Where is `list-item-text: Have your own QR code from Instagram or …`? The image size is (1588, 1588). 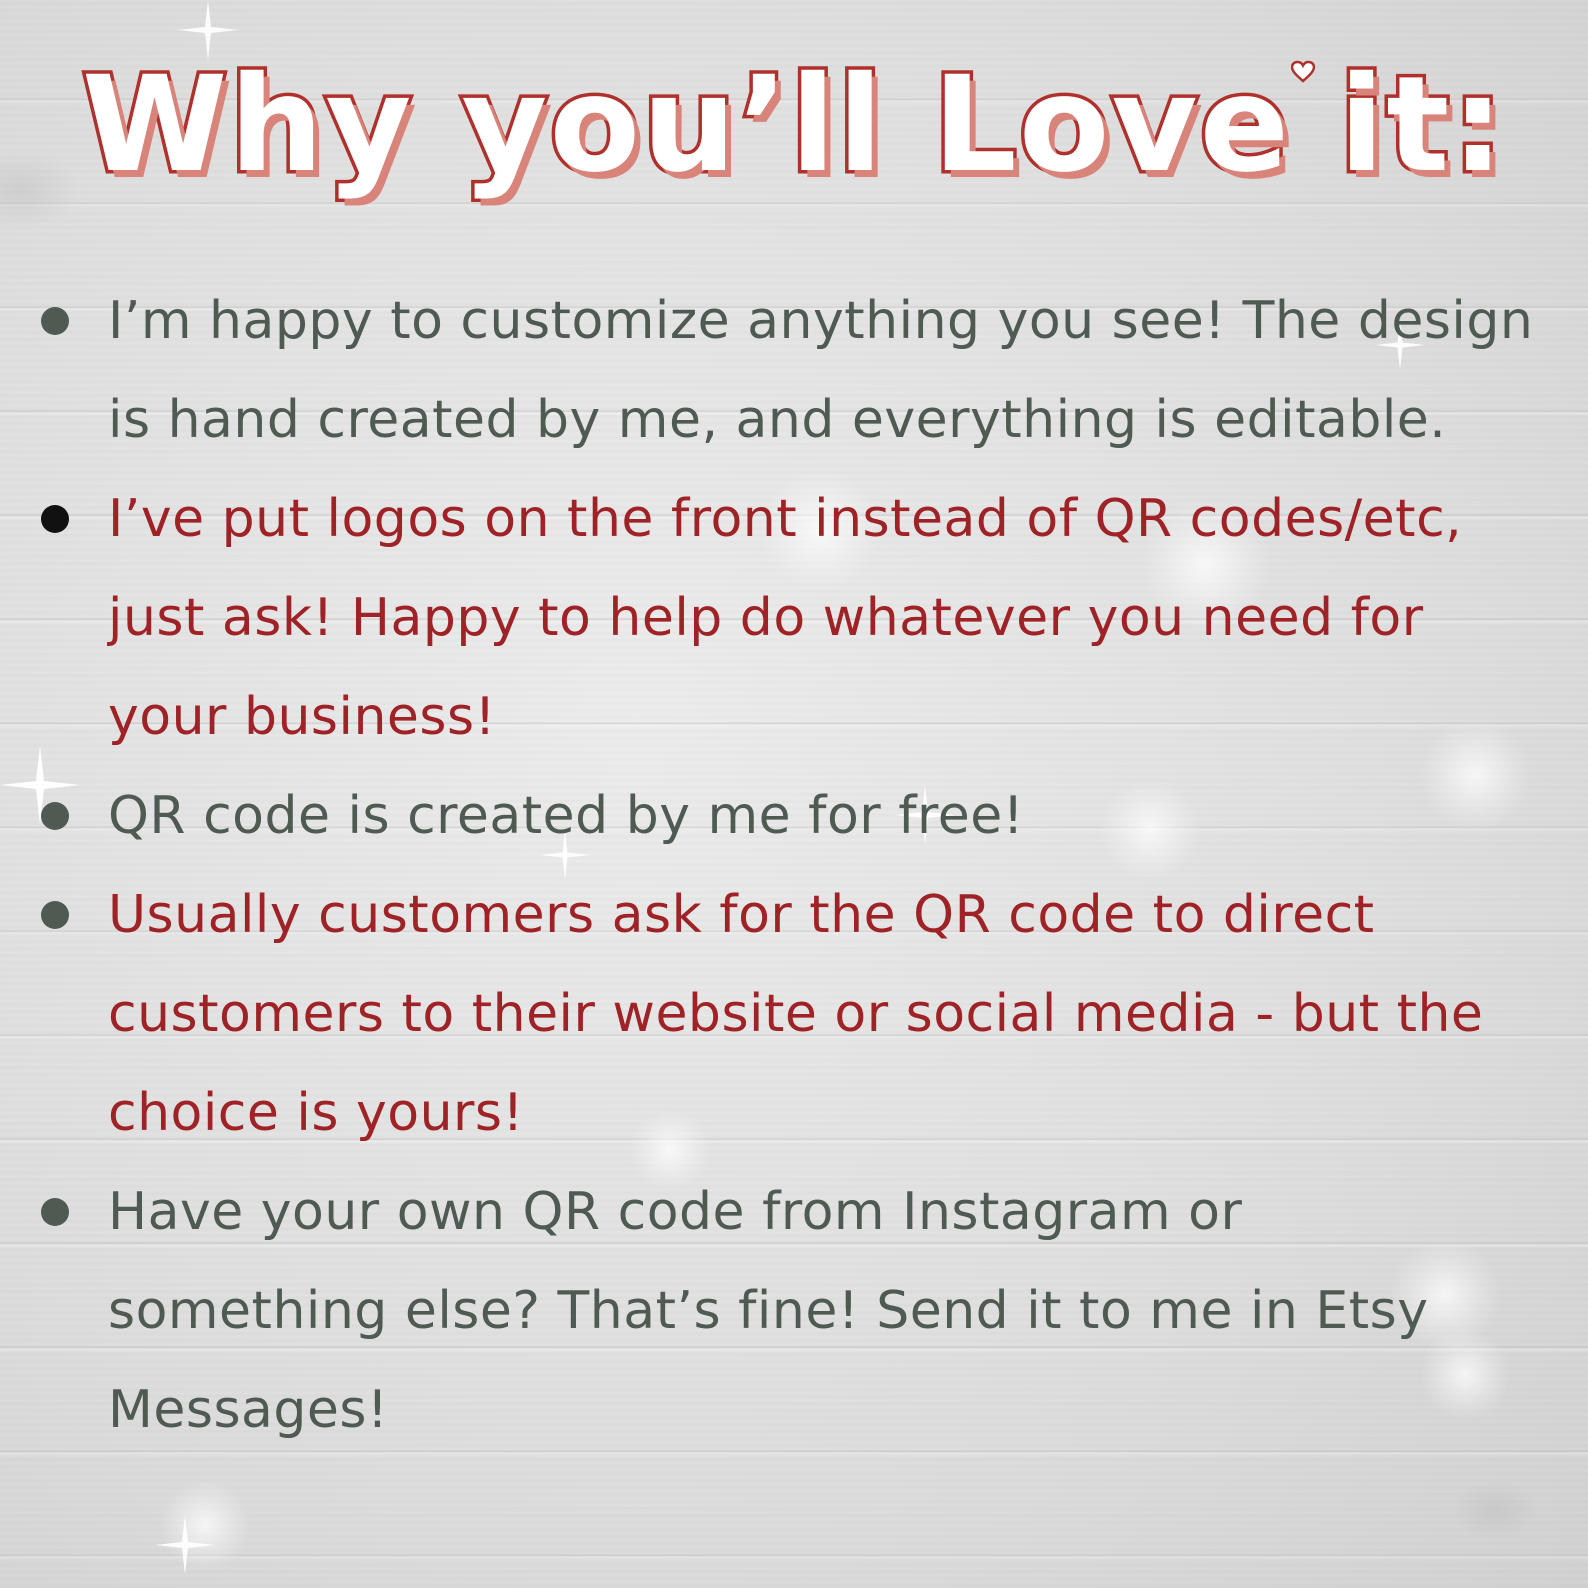 list-item-text: Have your own QR code from Instagram or … is located at coordinates (768, 1311).